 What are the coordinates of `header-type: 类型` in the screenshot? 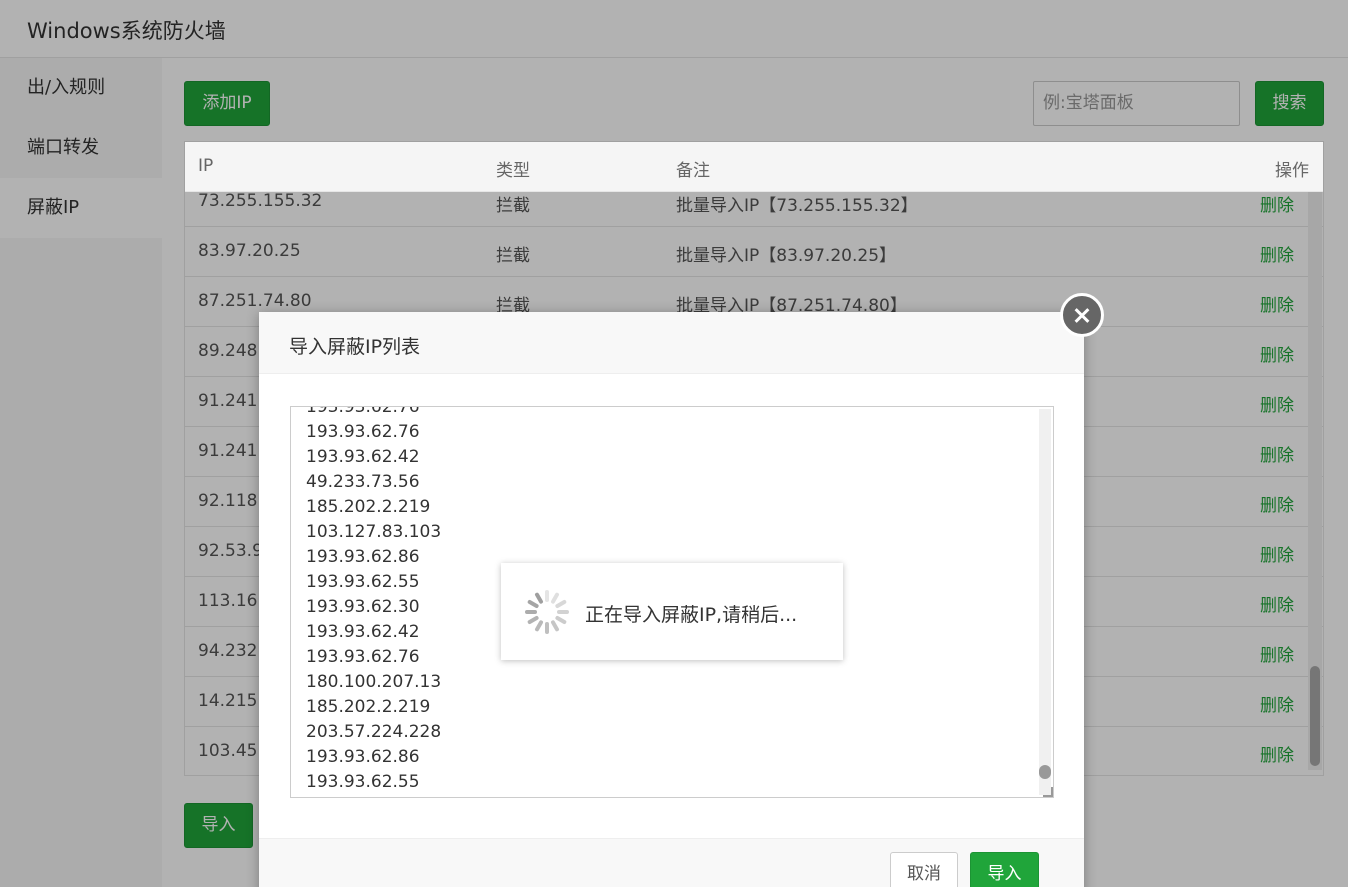 It's located at (513, 171).